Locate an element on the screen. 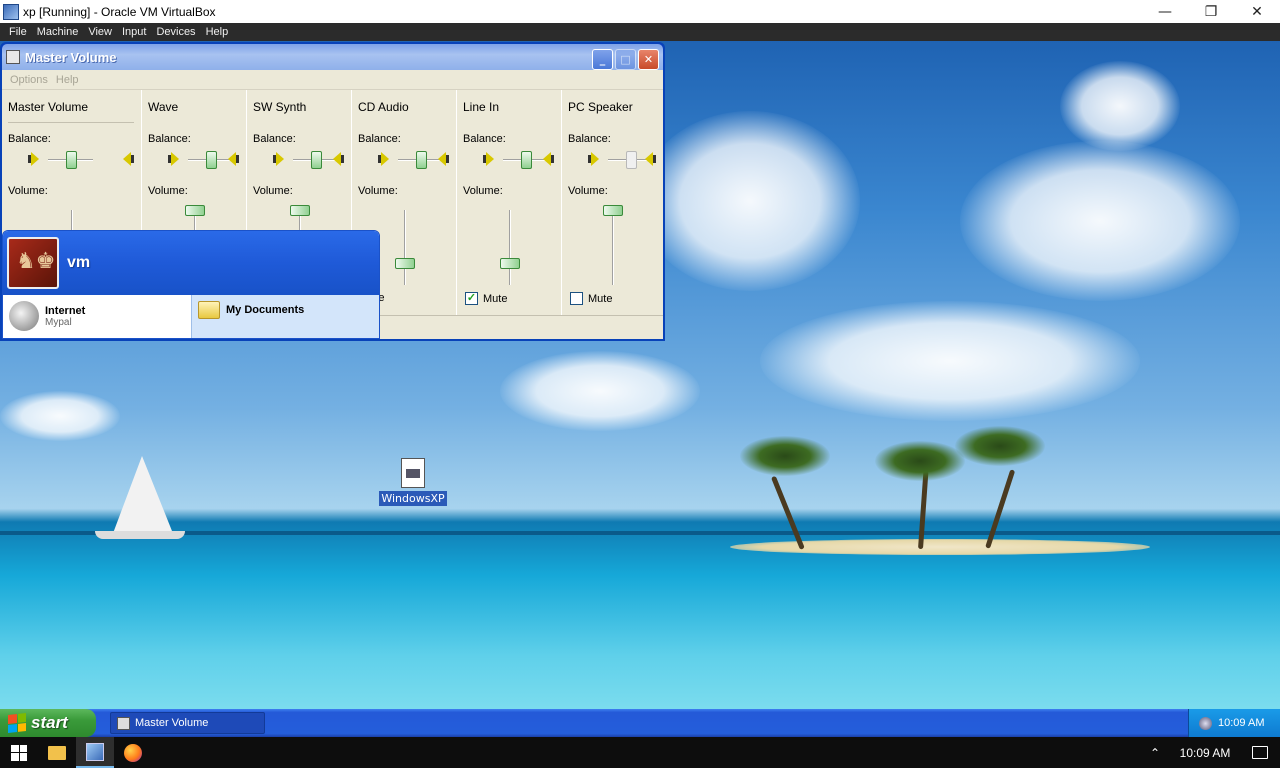 This screenshot has width=1280, height=768. action-center-button is located at coordinates (1260, 752).